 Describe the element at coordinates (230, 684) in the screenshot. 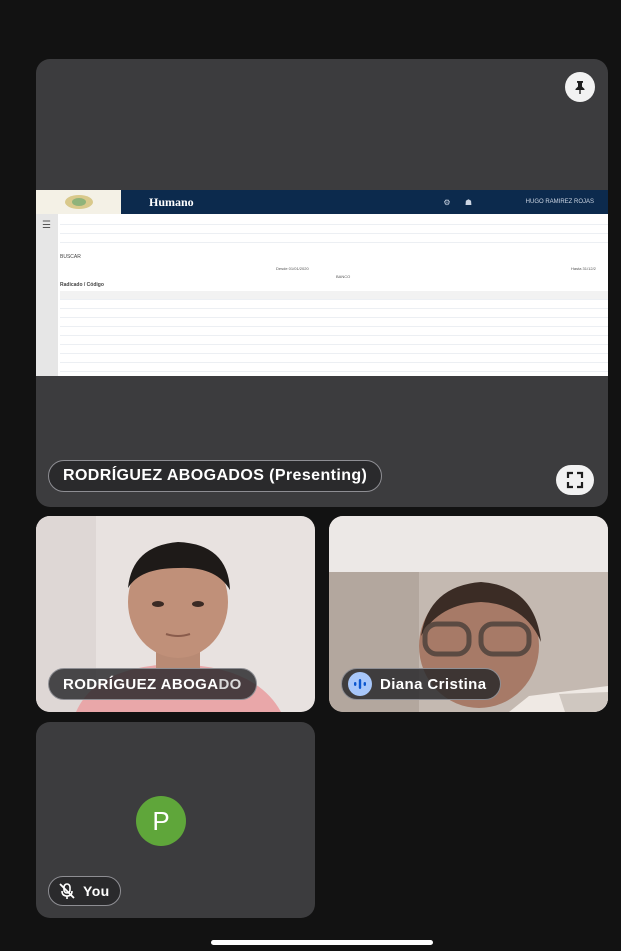

I see `participant-name-overflow: DO` at that location.